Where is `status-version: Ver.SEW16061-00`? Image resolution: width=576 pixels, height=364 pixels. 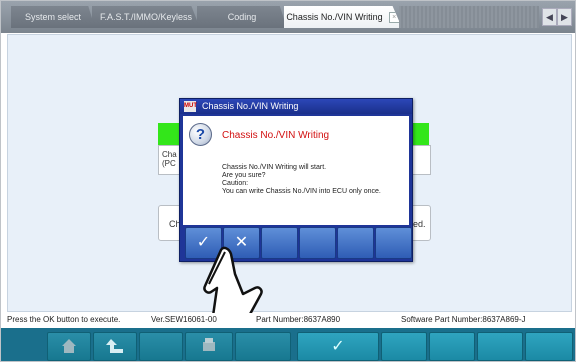 status-version: Ver.SEW16061-00 is located at coordinates (184, 319).